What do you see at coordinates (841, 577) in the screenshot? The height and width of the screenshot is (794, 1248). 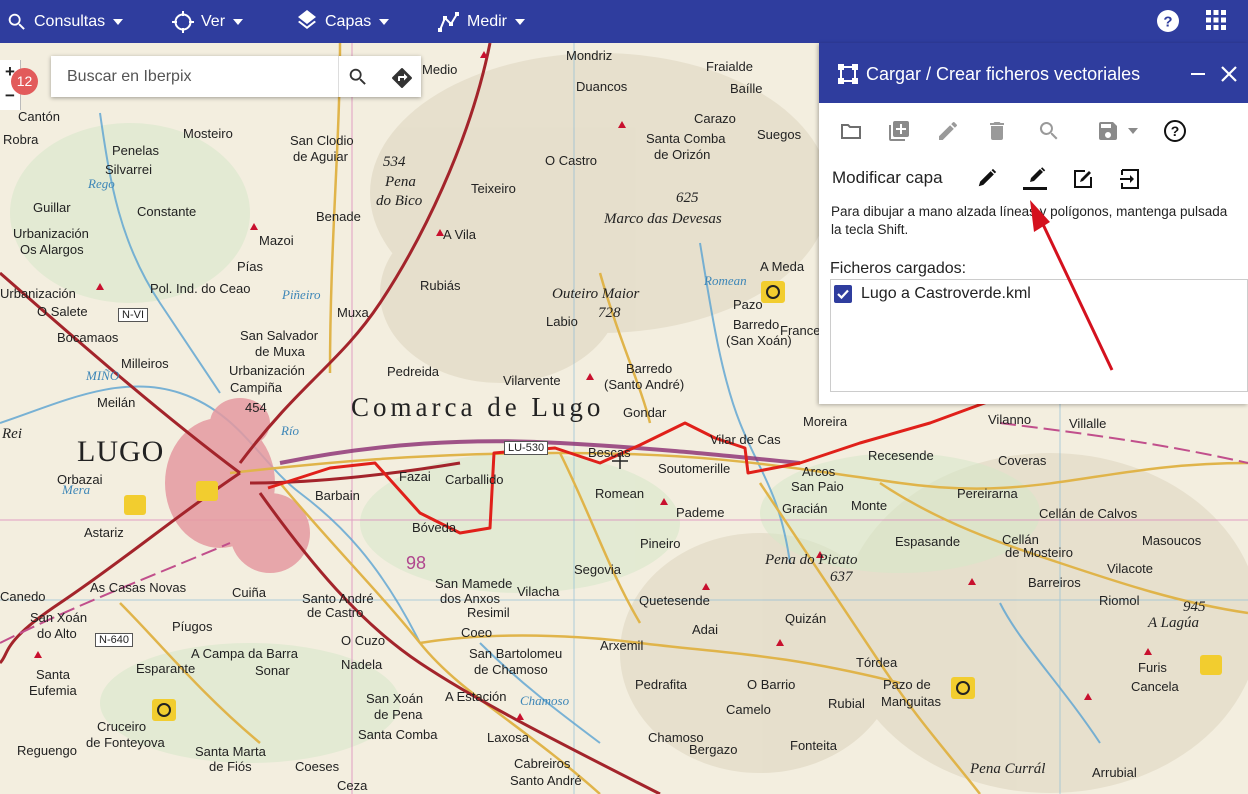 I see `map-place-label: 637` at bounding box center [841, 577].